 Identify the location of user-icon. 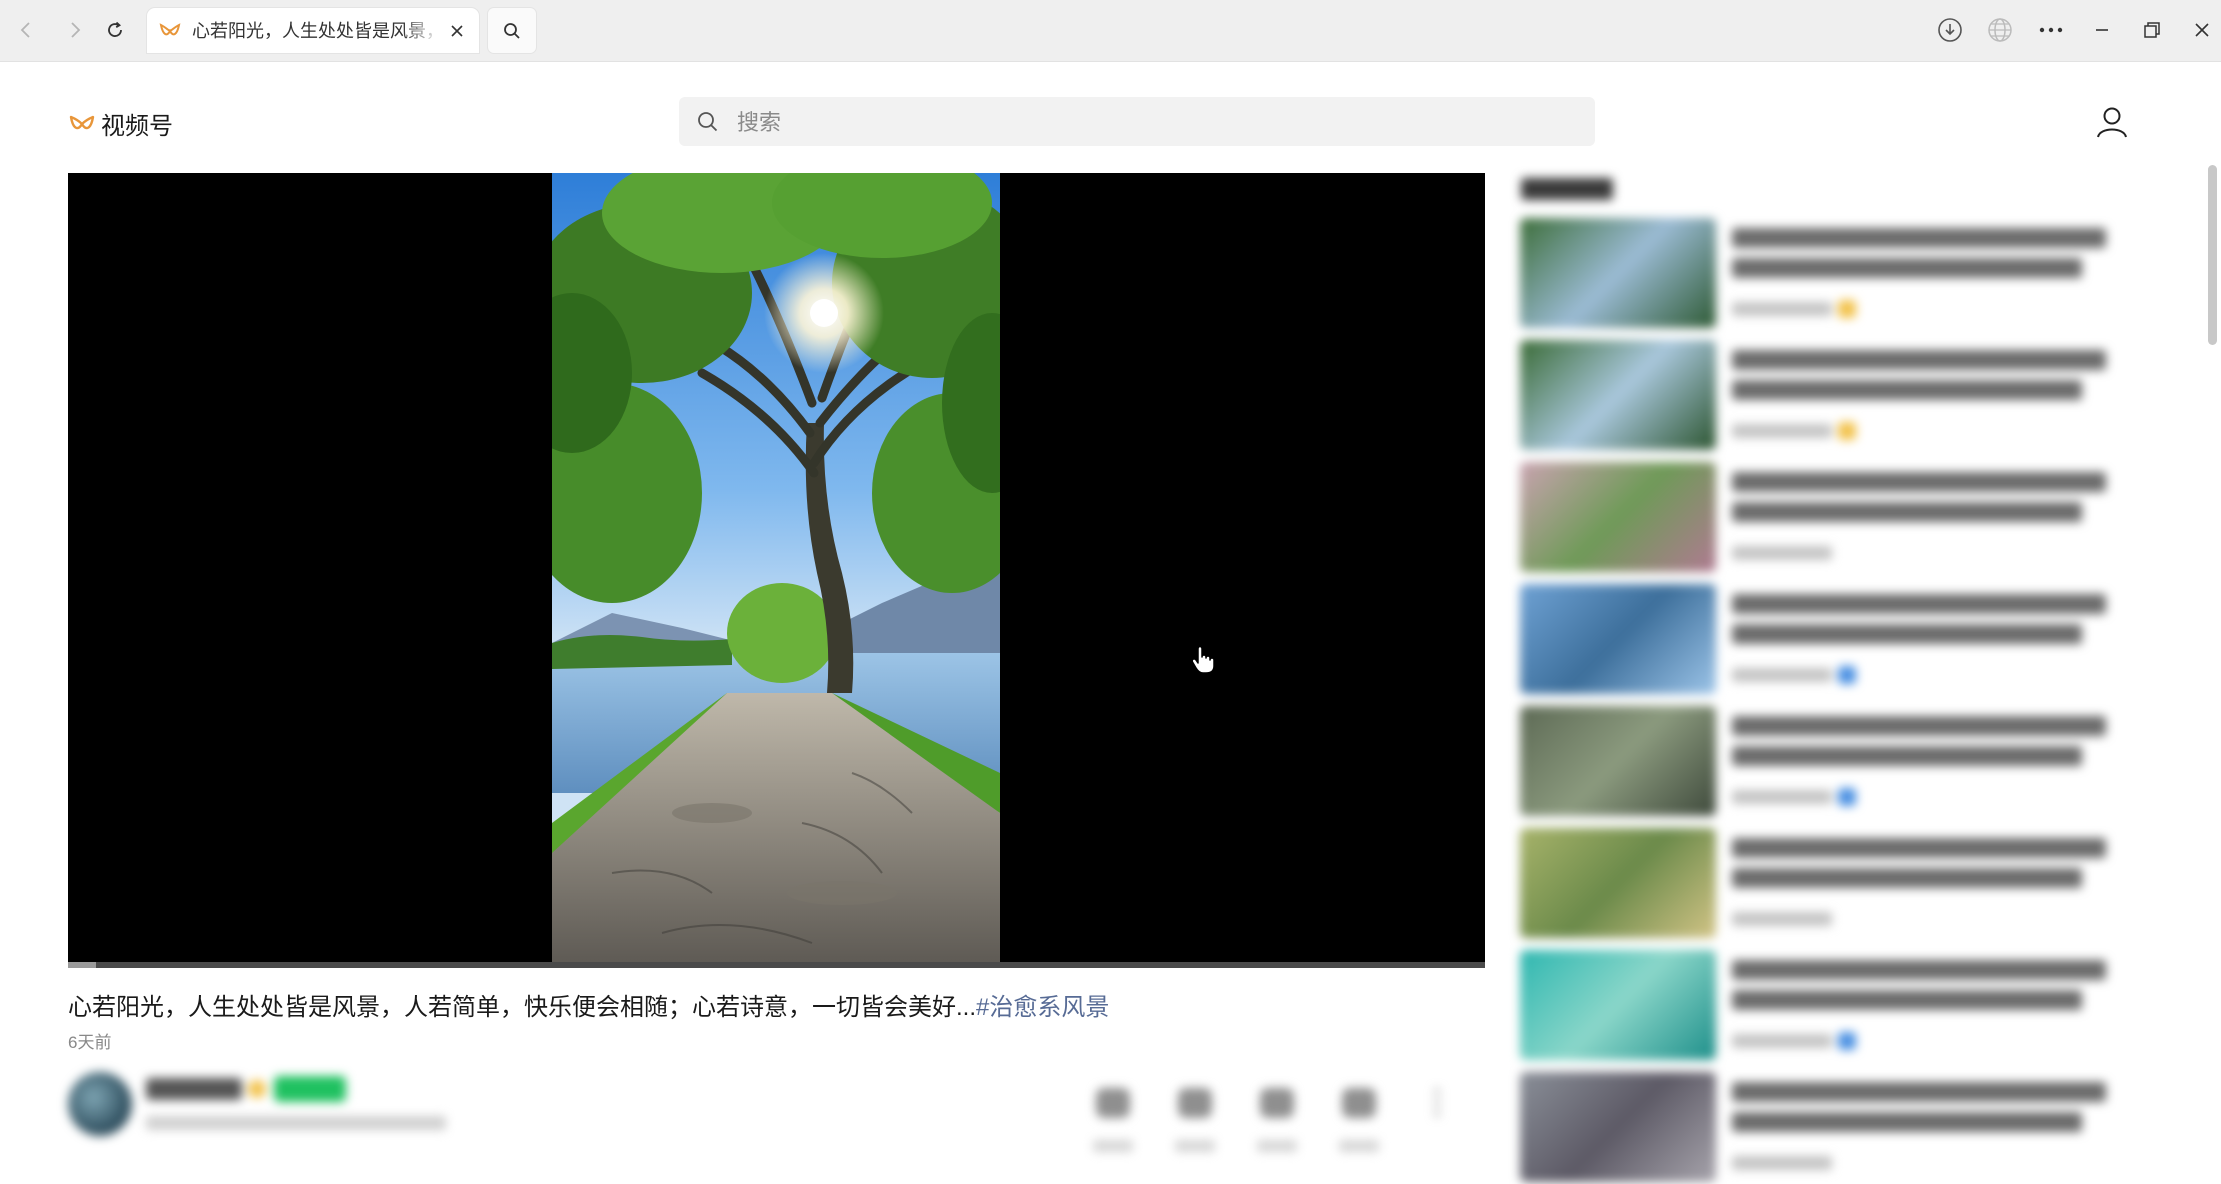
(2112, 122).